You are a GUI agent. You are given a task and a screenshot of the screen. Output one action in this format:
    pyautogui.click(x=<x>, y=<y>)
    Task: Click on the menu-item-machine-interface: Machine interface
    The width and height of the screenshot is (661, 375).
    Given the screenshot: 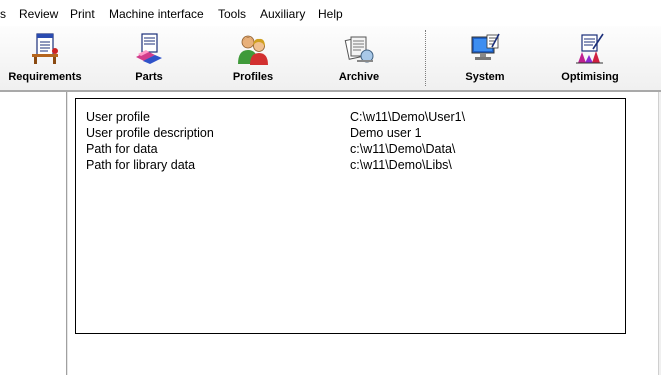 What is the action you would take?
    pyautogui.click(x=156, y=14)
    